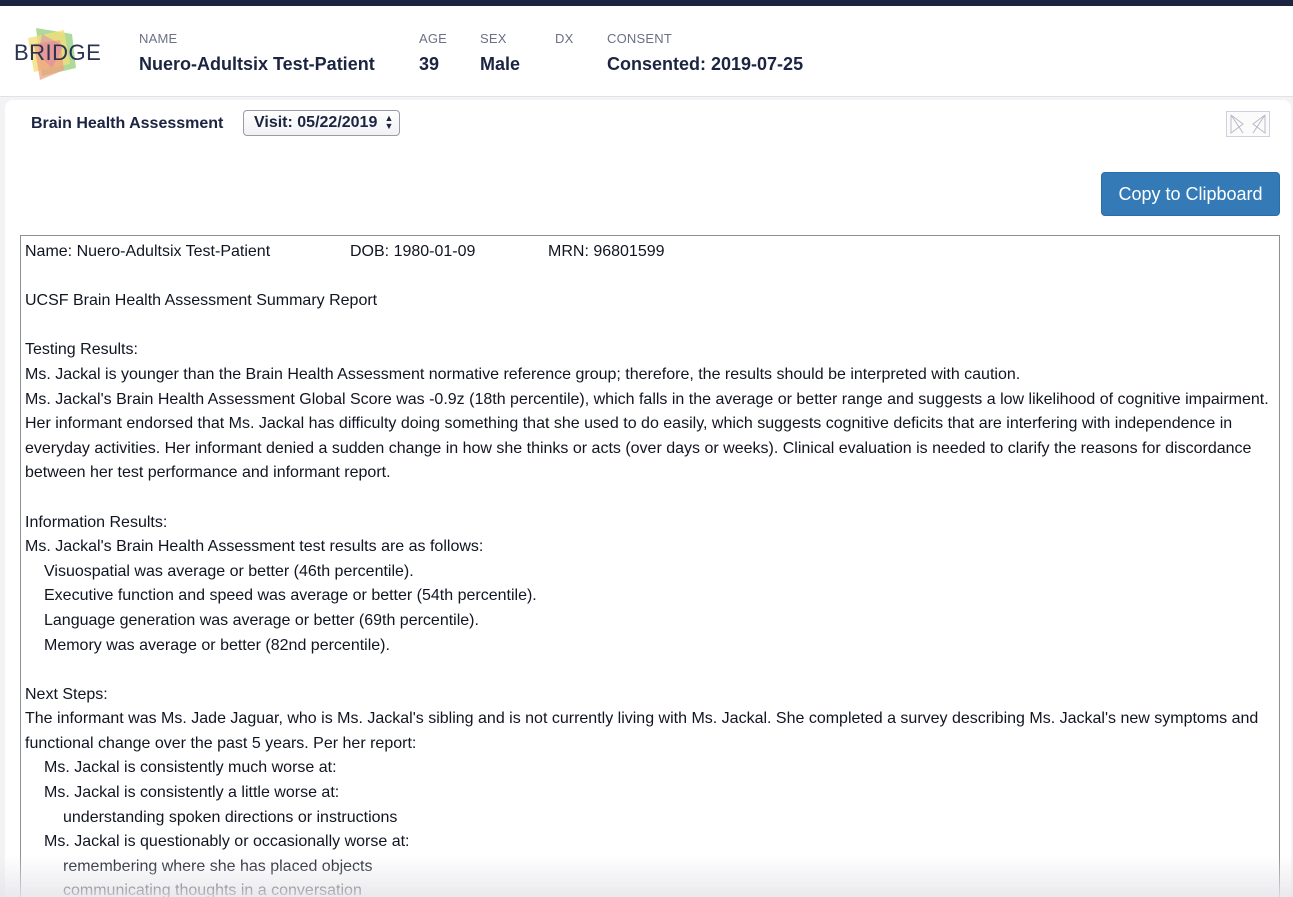  Describe the element at coordinates (564, 38) in the screenshot. I see `dx-label: DX` at that location.